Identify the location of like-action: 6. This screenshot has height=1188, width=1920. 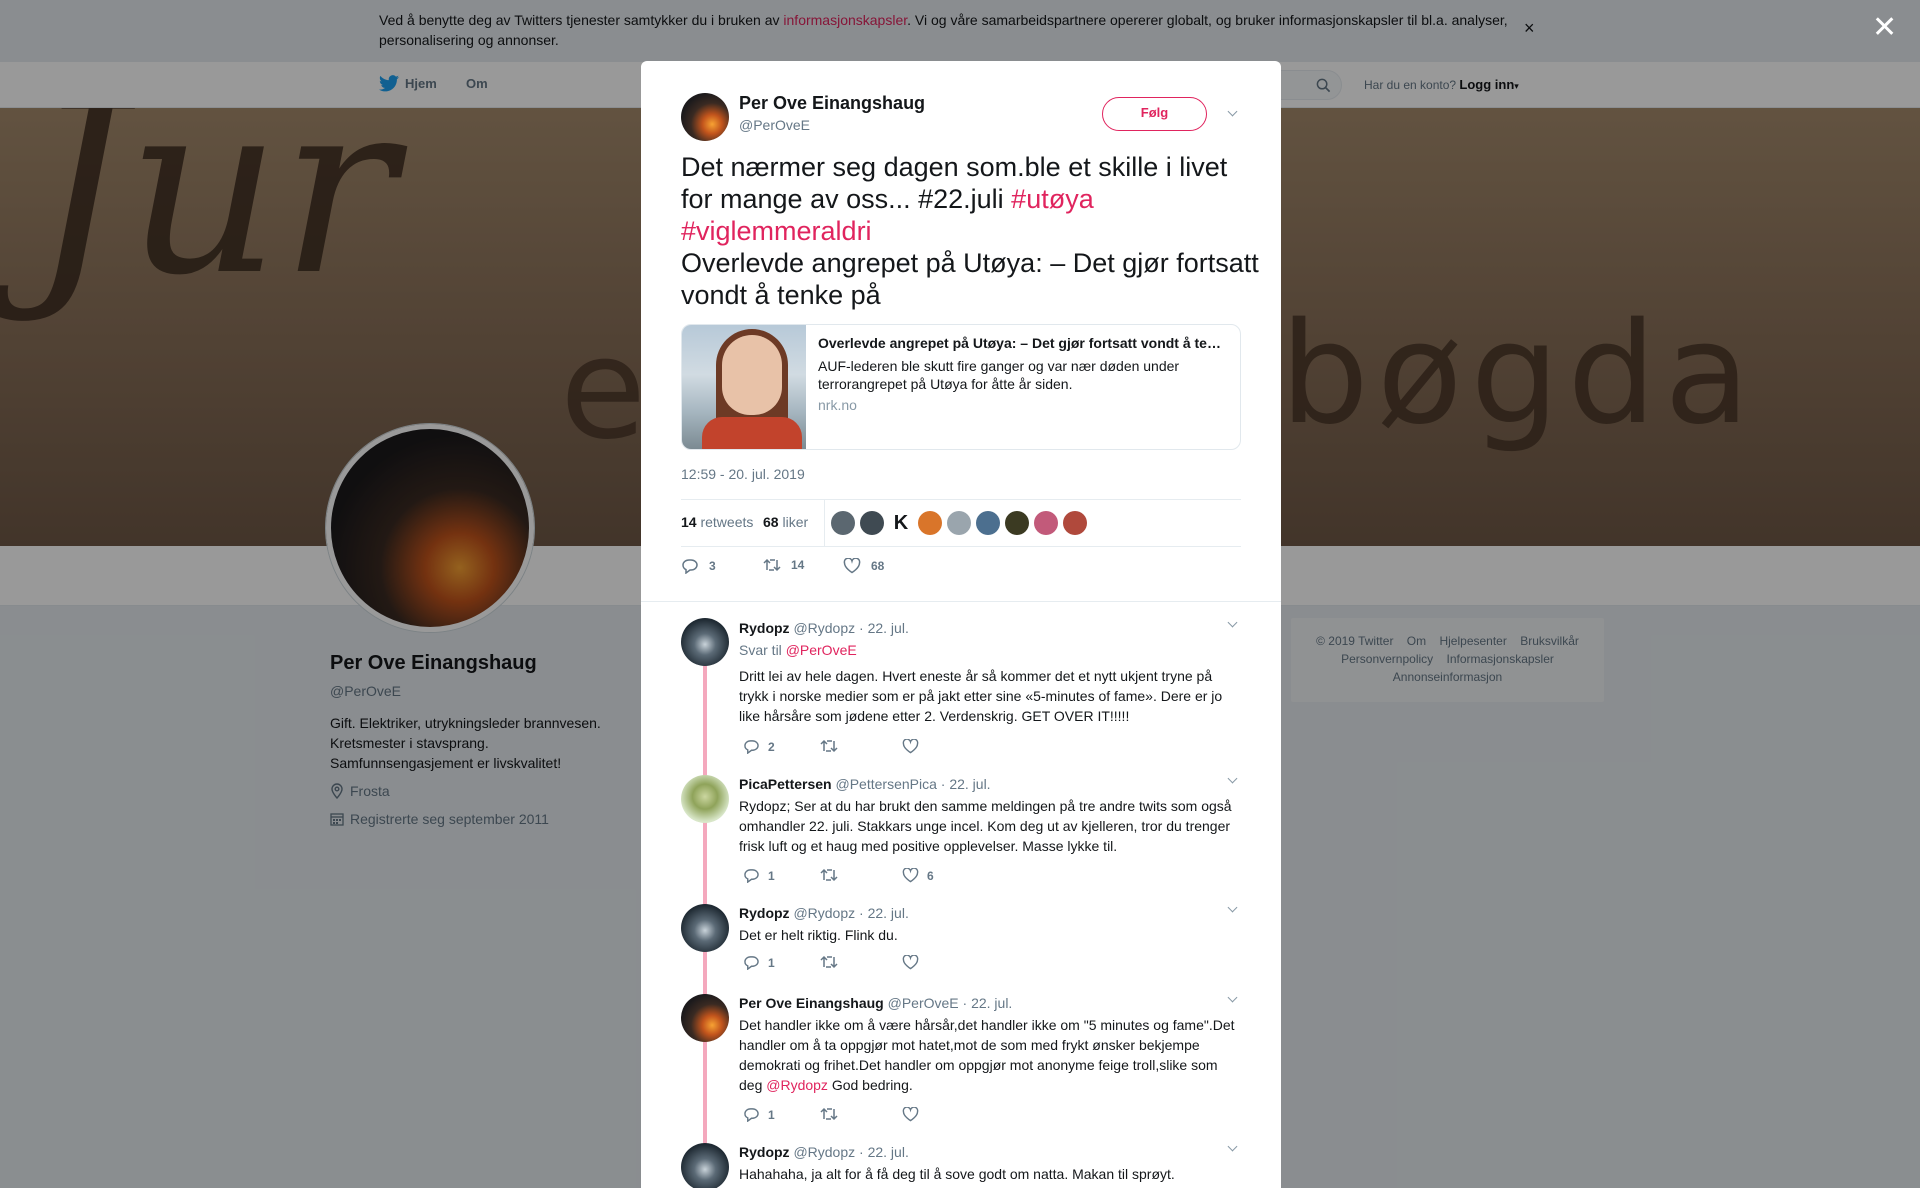
(918, 875).